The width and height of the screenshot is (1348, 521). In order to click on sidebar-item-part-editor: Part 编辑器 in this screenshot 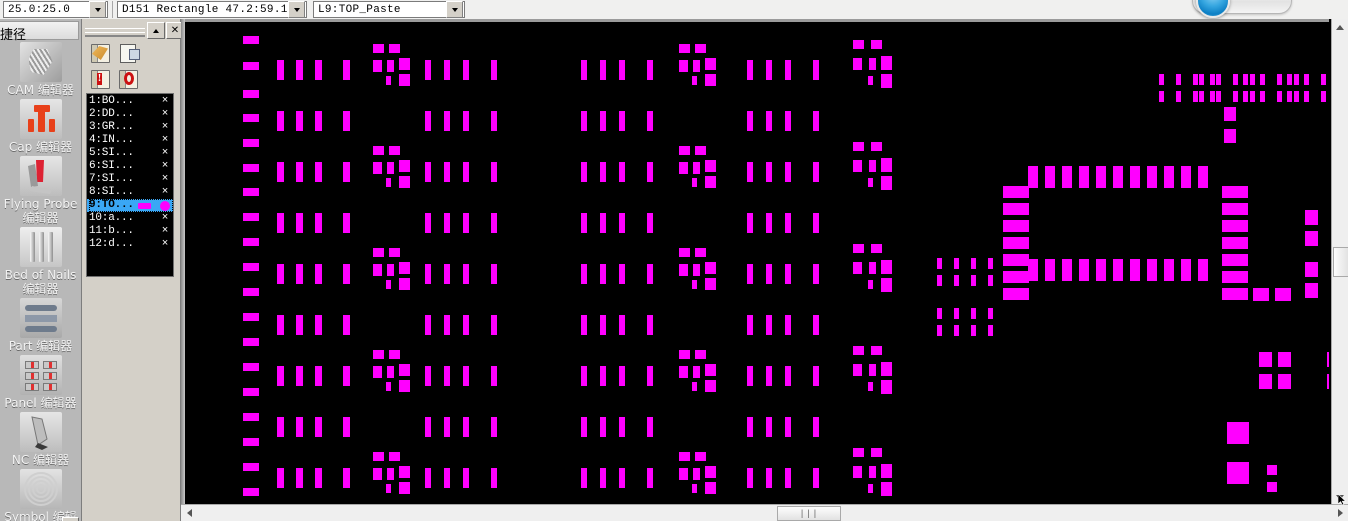, I will do `click(40, 325)`.